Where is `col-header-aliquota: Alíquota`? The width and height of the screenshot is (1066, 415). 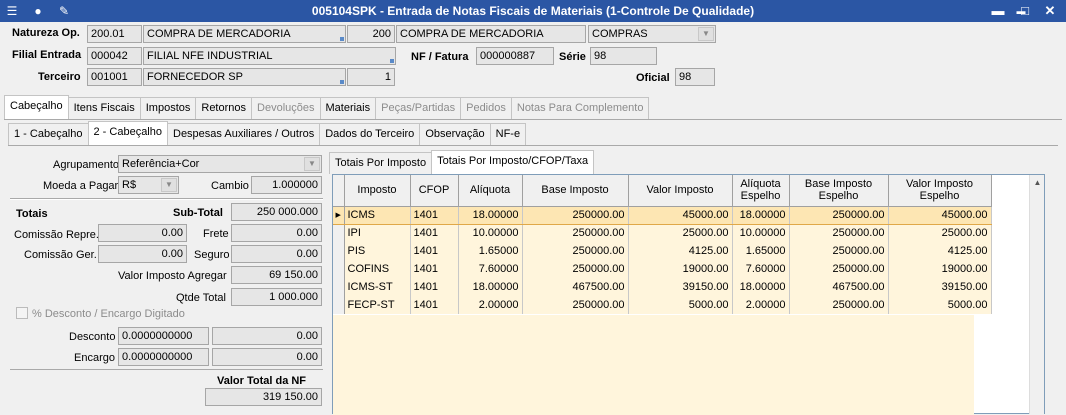 col-header-aliquota: Alíquota is located at coordinates (490, 191).